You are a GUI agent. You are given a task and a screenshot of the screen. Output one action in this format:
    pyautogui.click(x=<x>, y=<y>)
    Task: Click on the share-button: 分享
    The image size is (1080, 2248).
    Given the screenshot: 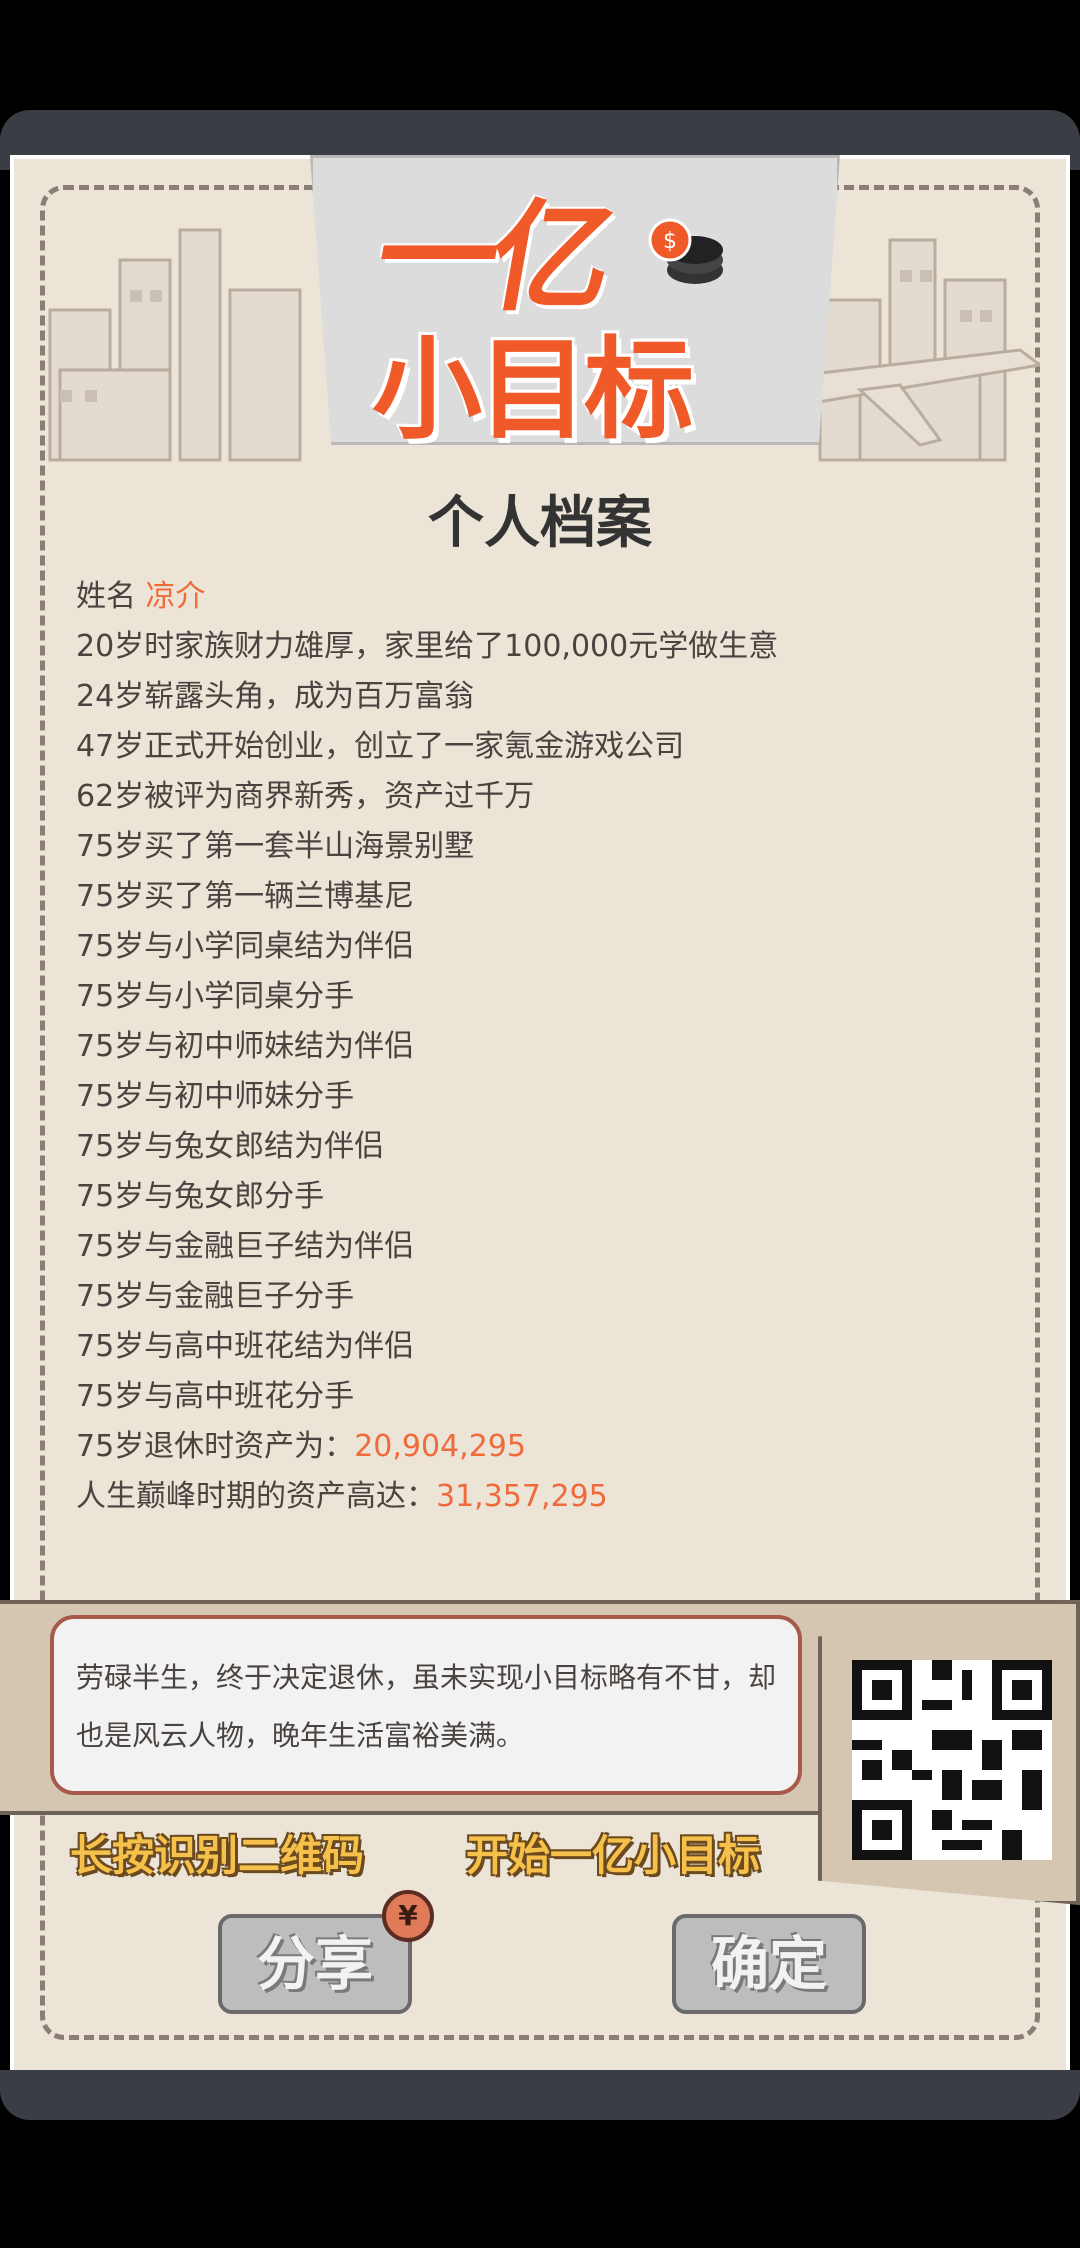 What is the action you would take?
    pyautogui.click(x=315, y=1964)
    